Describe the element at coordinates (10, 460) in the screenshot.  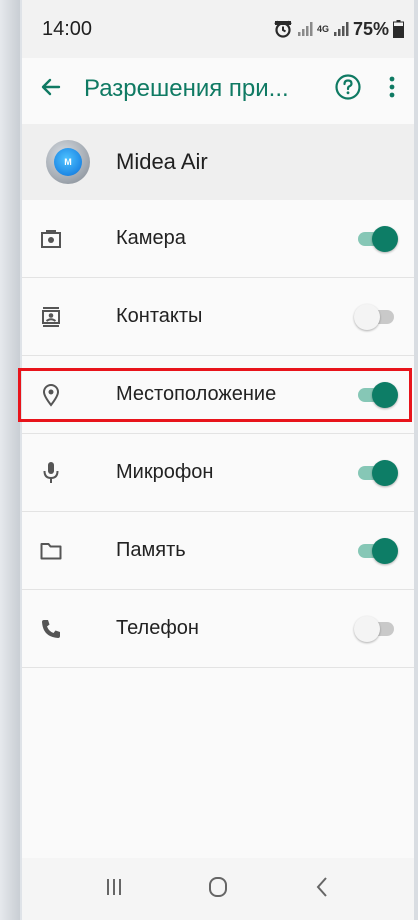
I see `background-frame` at that location.